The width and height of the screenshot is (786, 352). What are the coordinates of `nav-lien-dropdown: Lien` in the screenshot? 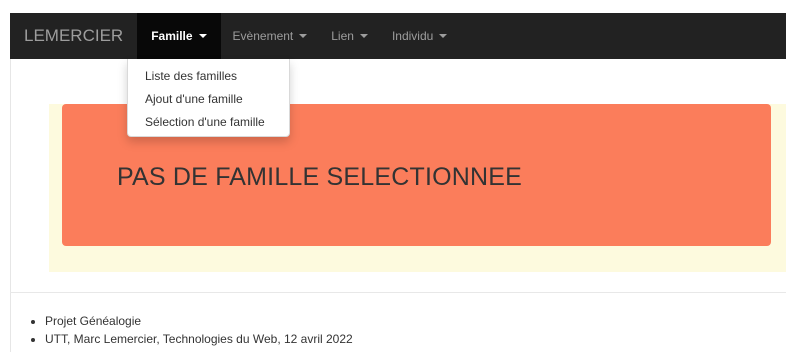 It's located at (349, 36).